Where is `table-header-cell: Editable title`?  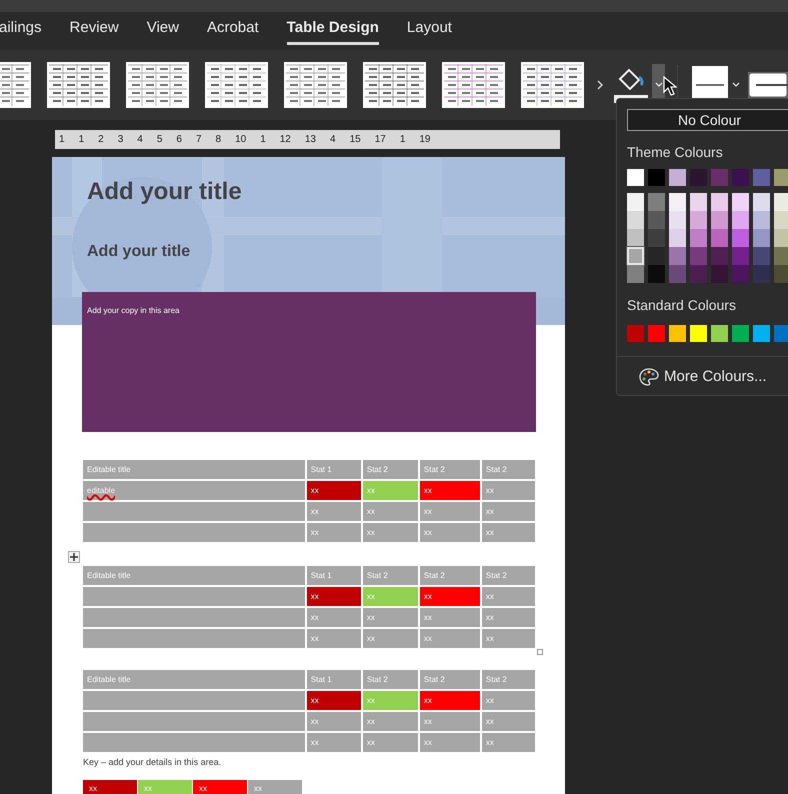 table-header-cell: Editable title is located at coordinates (194, 575).